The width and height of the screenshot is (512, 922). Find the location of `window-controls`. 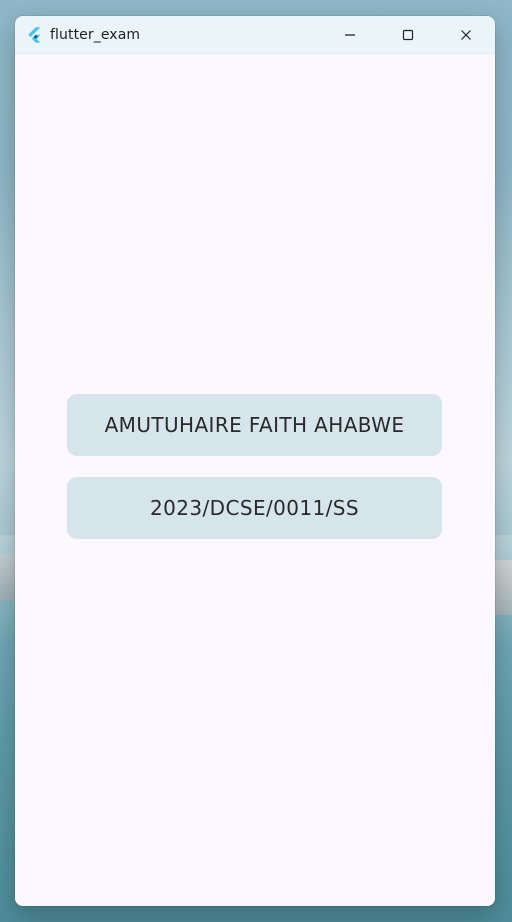

window-controls is located at coordinates (408, 34).